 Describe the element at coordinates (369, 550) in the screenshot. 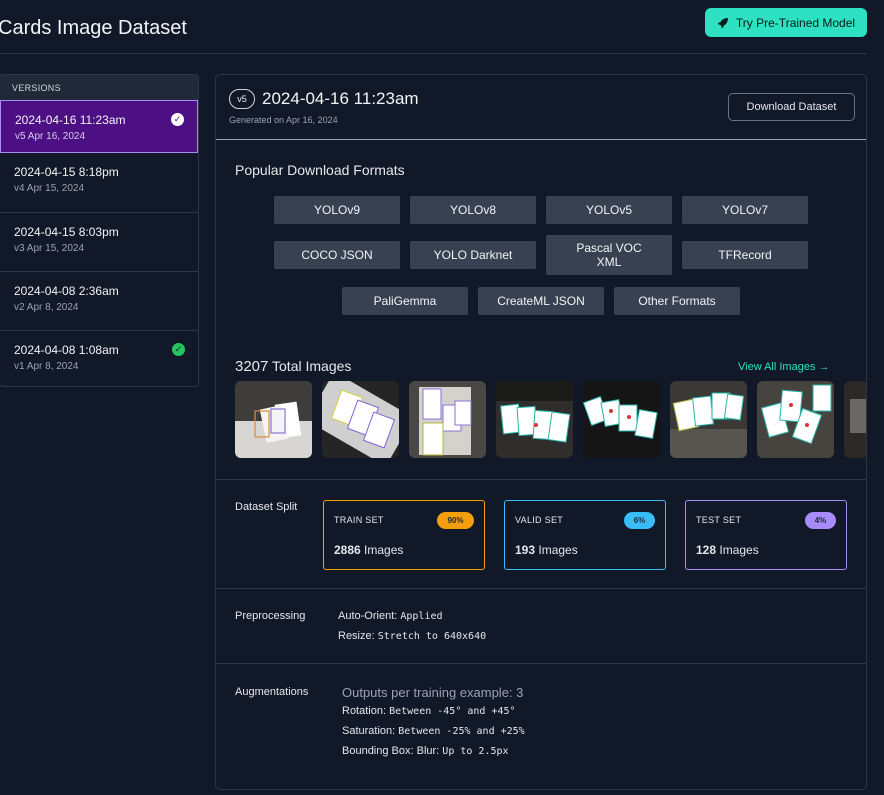

I see `split-count: 2886 Images` at that location.